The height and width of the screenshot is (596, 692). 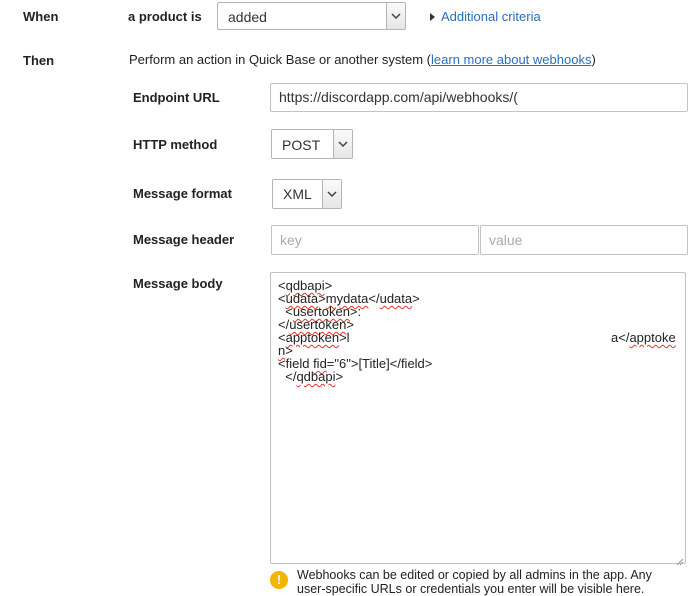 I want to click on when-label: When, so click(x=41, y=16).